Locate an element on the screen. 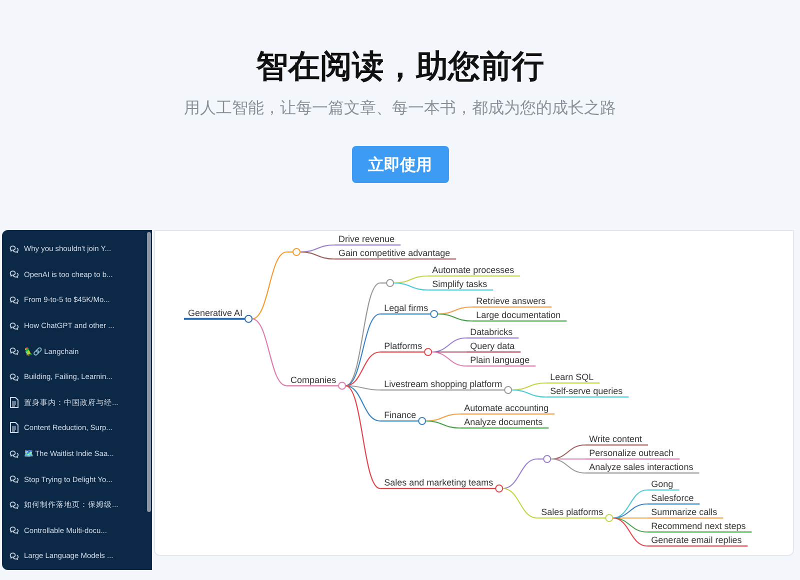 The image size is (800, 580). node-label: Summarize calls is located at coordinates (684, 512).